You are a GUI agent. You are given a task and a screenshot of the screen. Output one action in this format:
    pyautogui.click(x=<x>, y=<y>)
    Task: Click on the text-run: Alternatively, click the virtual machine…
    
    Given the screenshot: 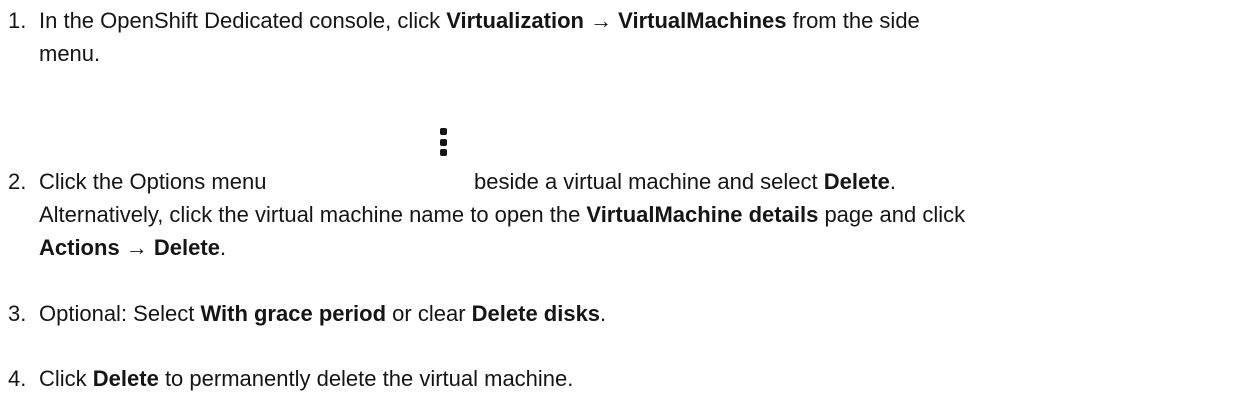 What is the action you would take?
    pyautogui.click(x=313, y=214)
    